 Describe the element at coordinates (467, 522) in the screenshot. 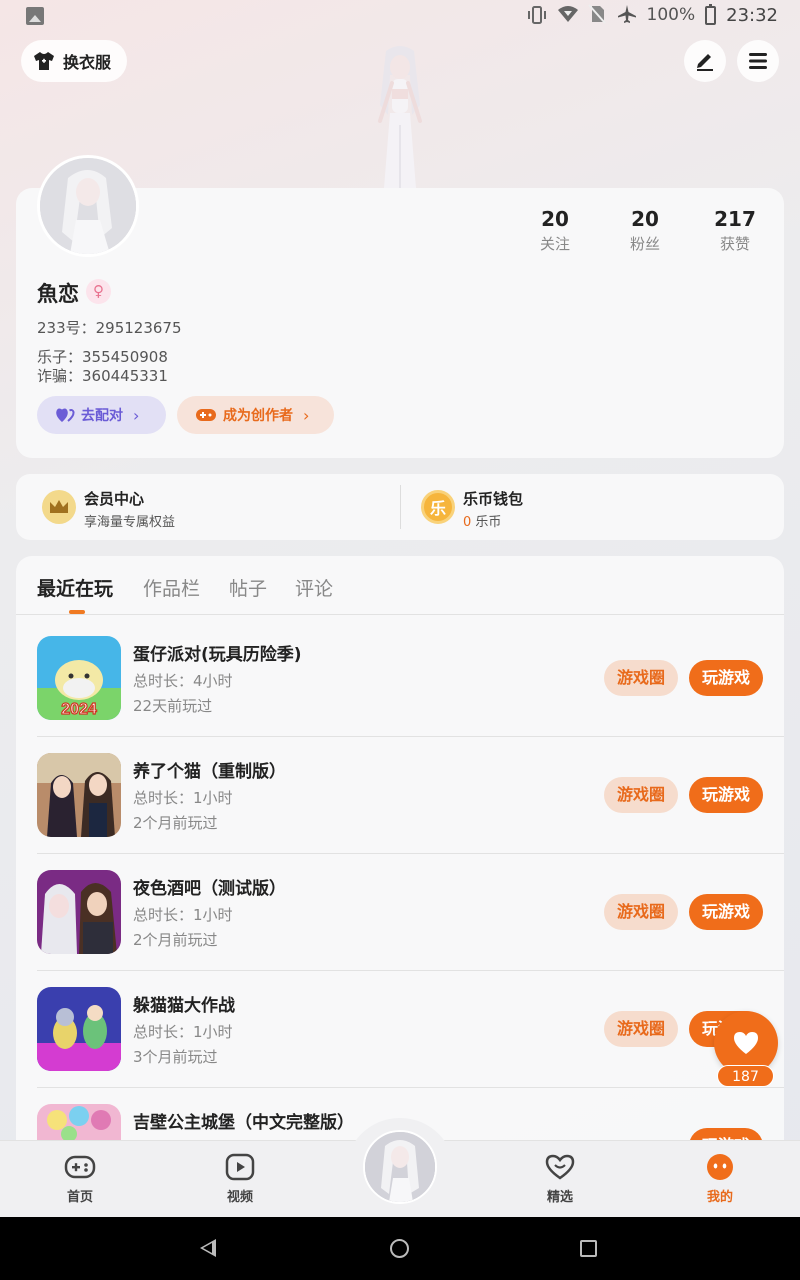

I see `wallet-amount: 0` at that location.